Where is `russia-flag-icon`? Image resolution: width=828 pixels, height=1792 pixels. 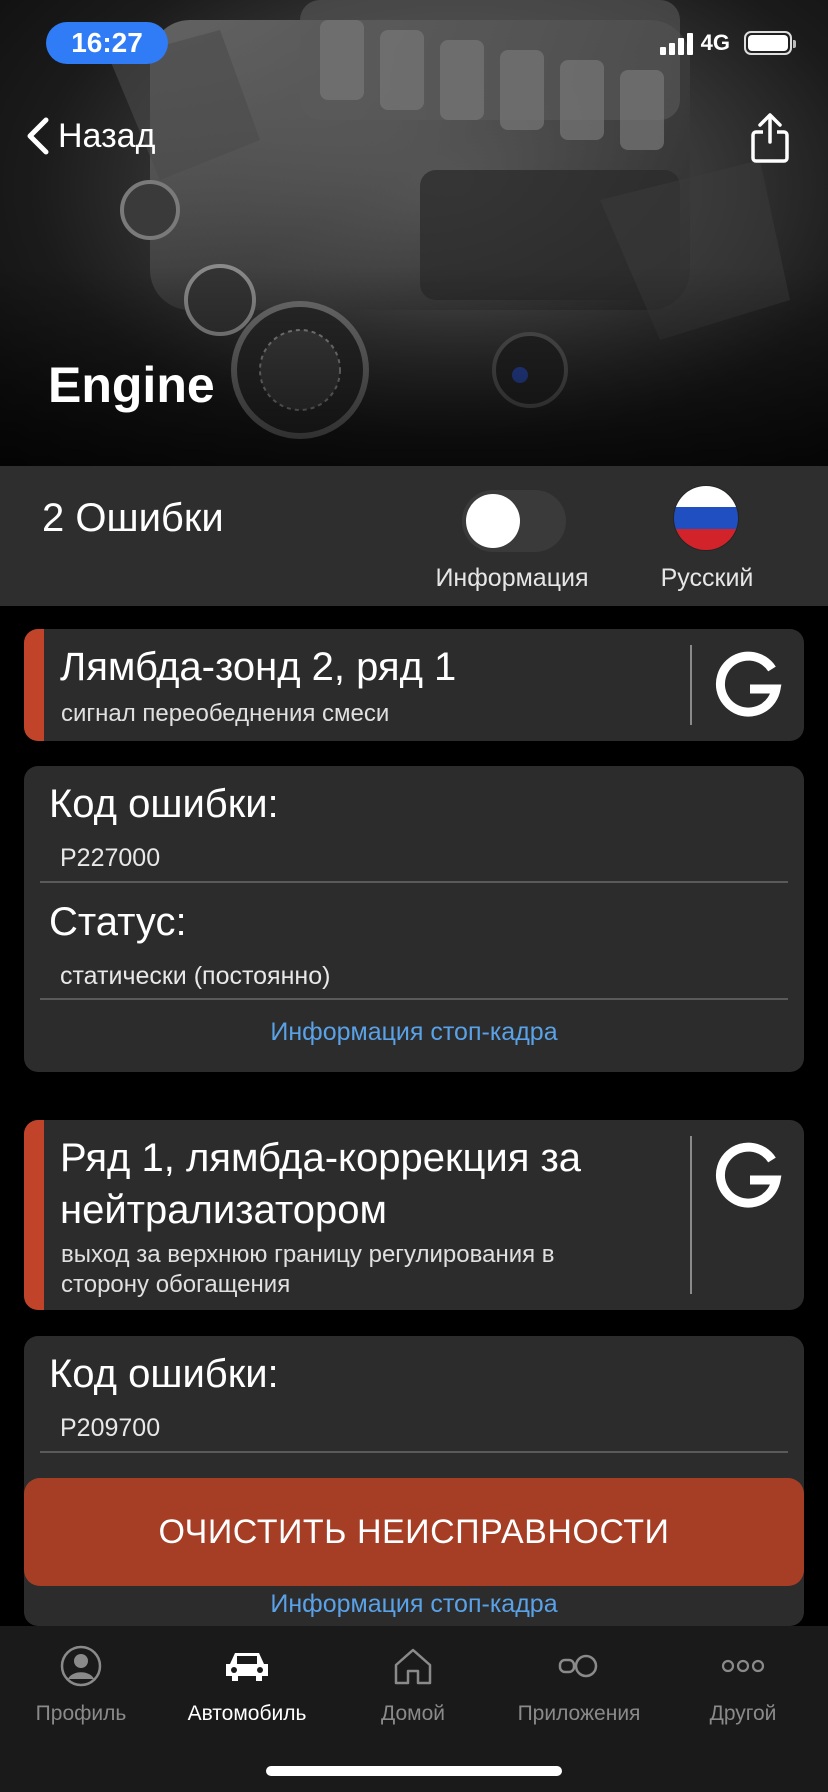
russia-flag-icon is located at coordinates (706, 518).